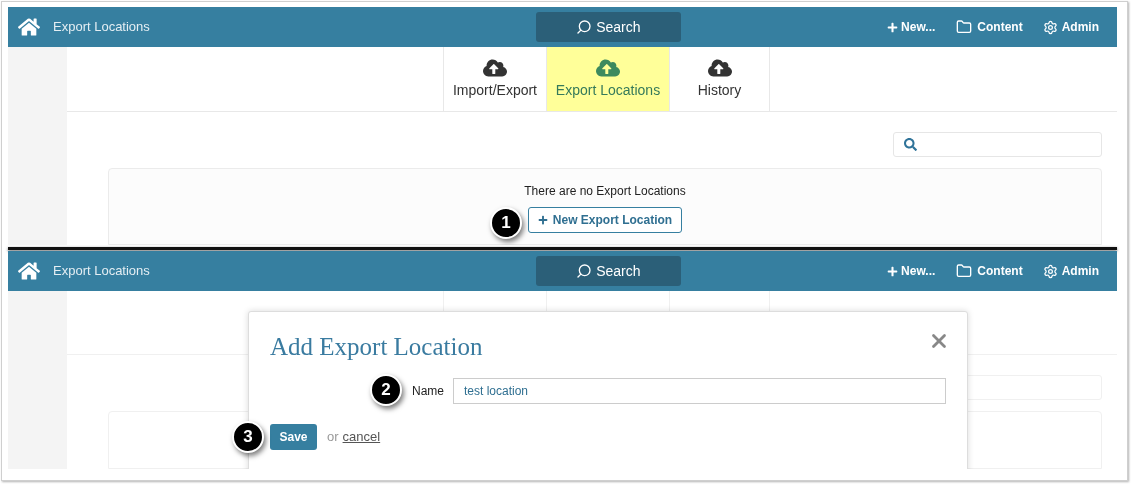 The image size is (1131, 484). I want to click on tab: Export Locations, so click(608, 79).